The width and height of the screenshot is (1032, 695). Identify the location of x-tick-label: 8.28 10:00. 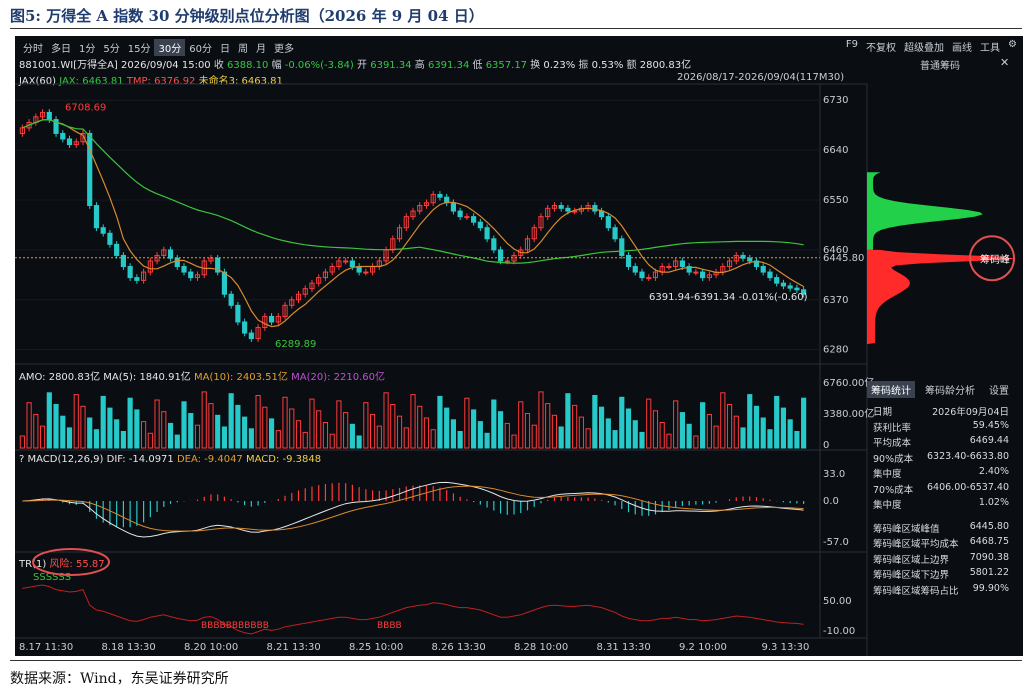
(541, 647).